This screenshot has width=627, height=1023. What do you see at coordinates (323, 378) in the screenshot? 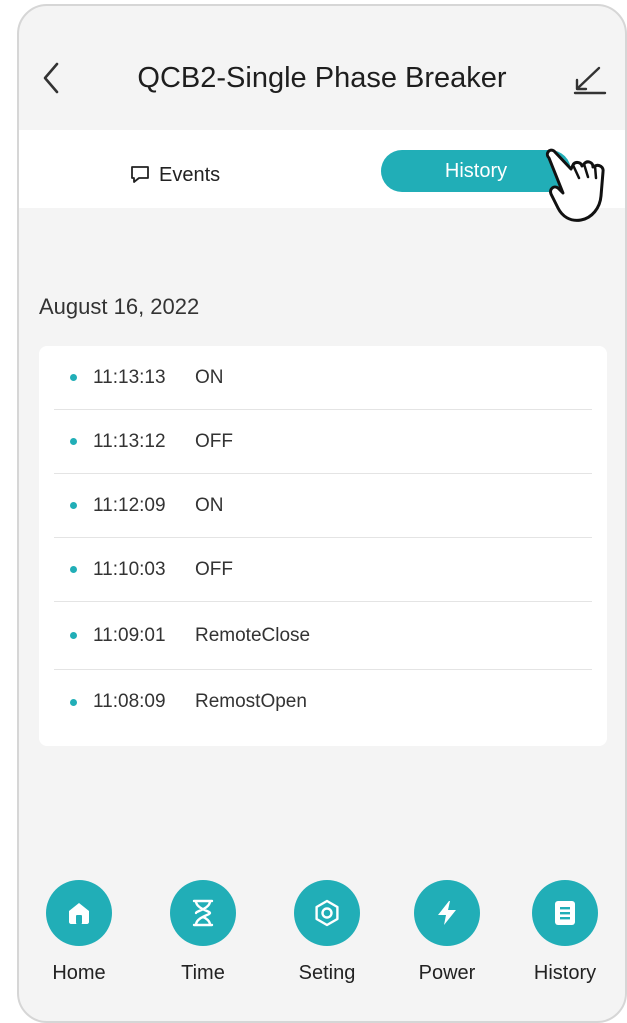
I see `list-item: 11:13:13 ON` at bounding box center [323, 378].